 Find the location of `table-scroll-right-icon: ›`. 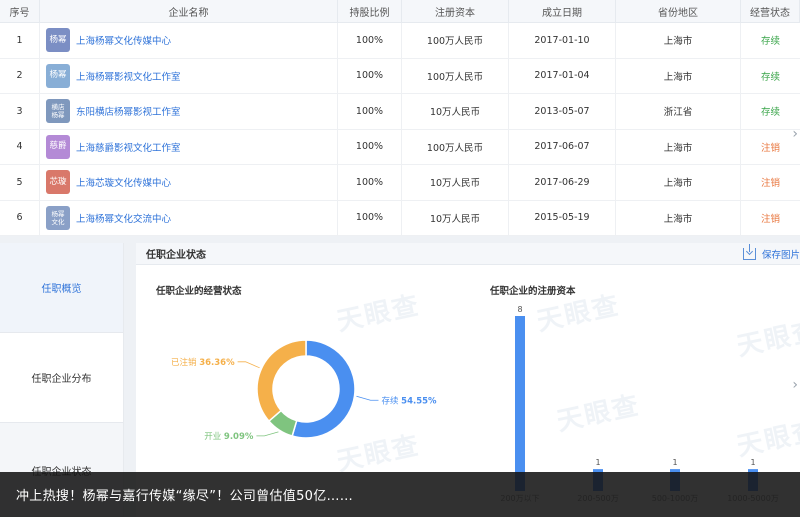

table-scroll-right-icon: › is located at coordinates (795, 134).